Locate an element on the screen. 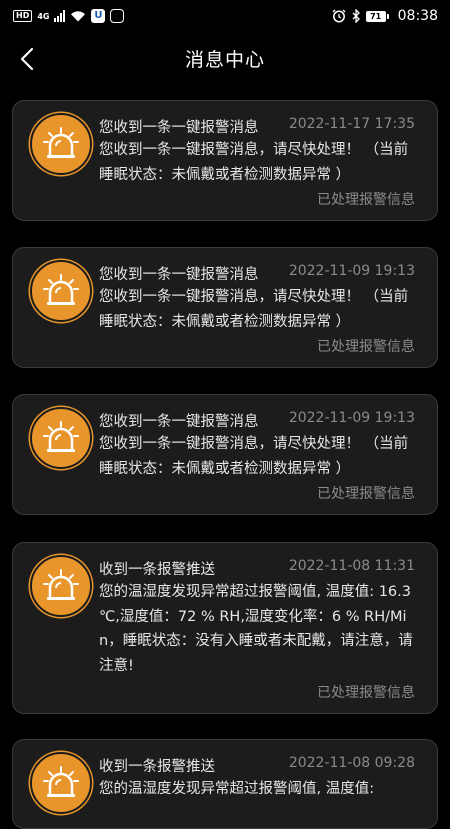 Image resolution: width=450 pixels, height=829 pixels. message-time: 2022-11-08 11:31 is located at coordinates (351, 566).